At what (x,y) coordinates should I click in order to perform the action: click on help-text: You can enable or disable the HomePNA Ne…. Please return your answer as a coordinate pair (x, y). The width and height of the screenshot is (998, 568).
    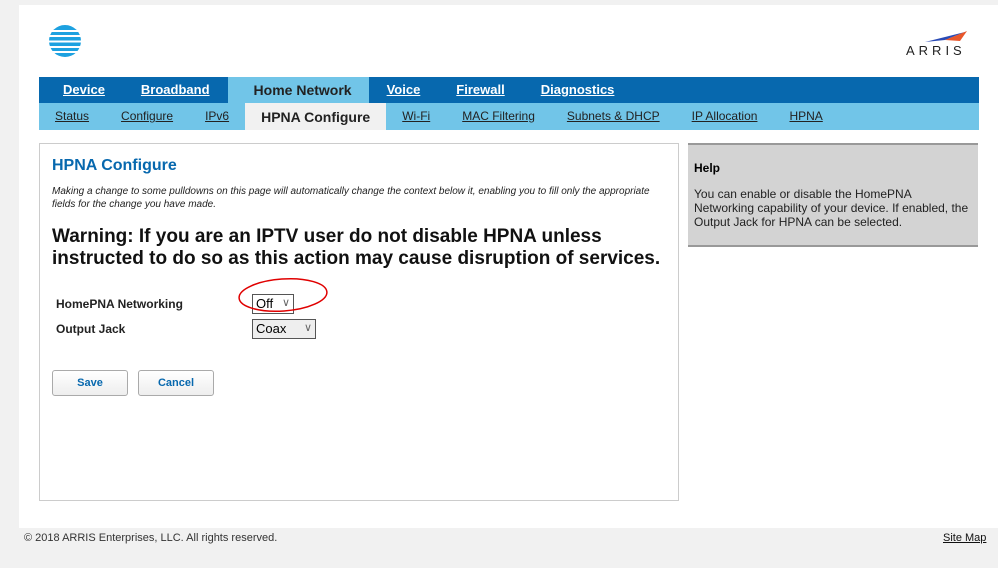
    Looking at the image, I should click on (831, 208).